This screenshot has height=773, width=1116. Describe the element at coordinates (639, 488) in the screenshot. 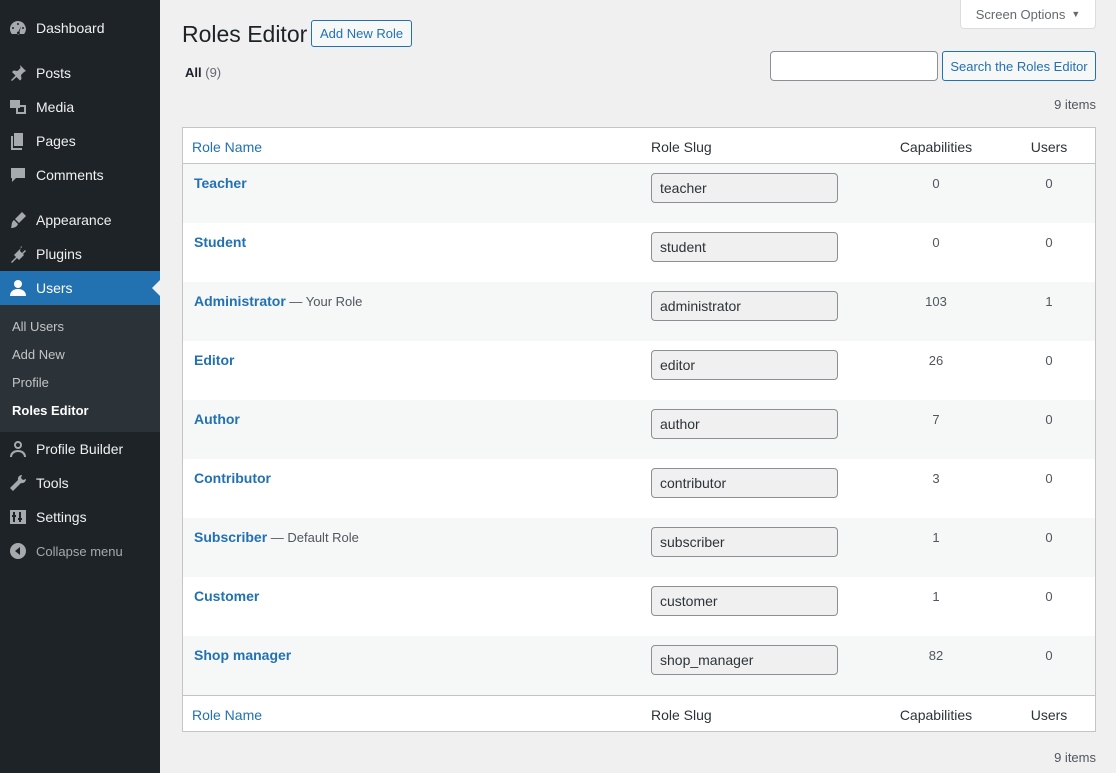

I see `table-row: Contributor 3 0` at that location.